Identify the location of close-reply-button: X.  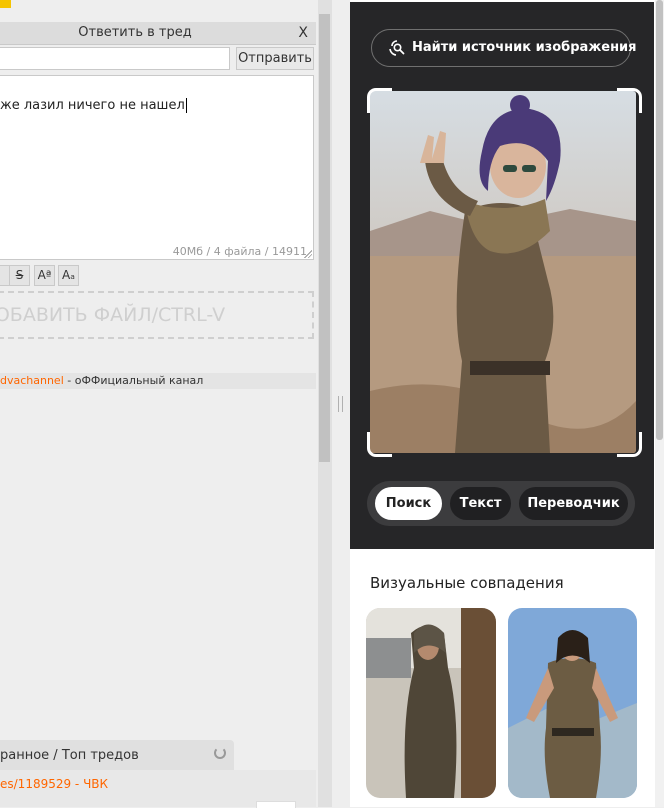
(303, 33).